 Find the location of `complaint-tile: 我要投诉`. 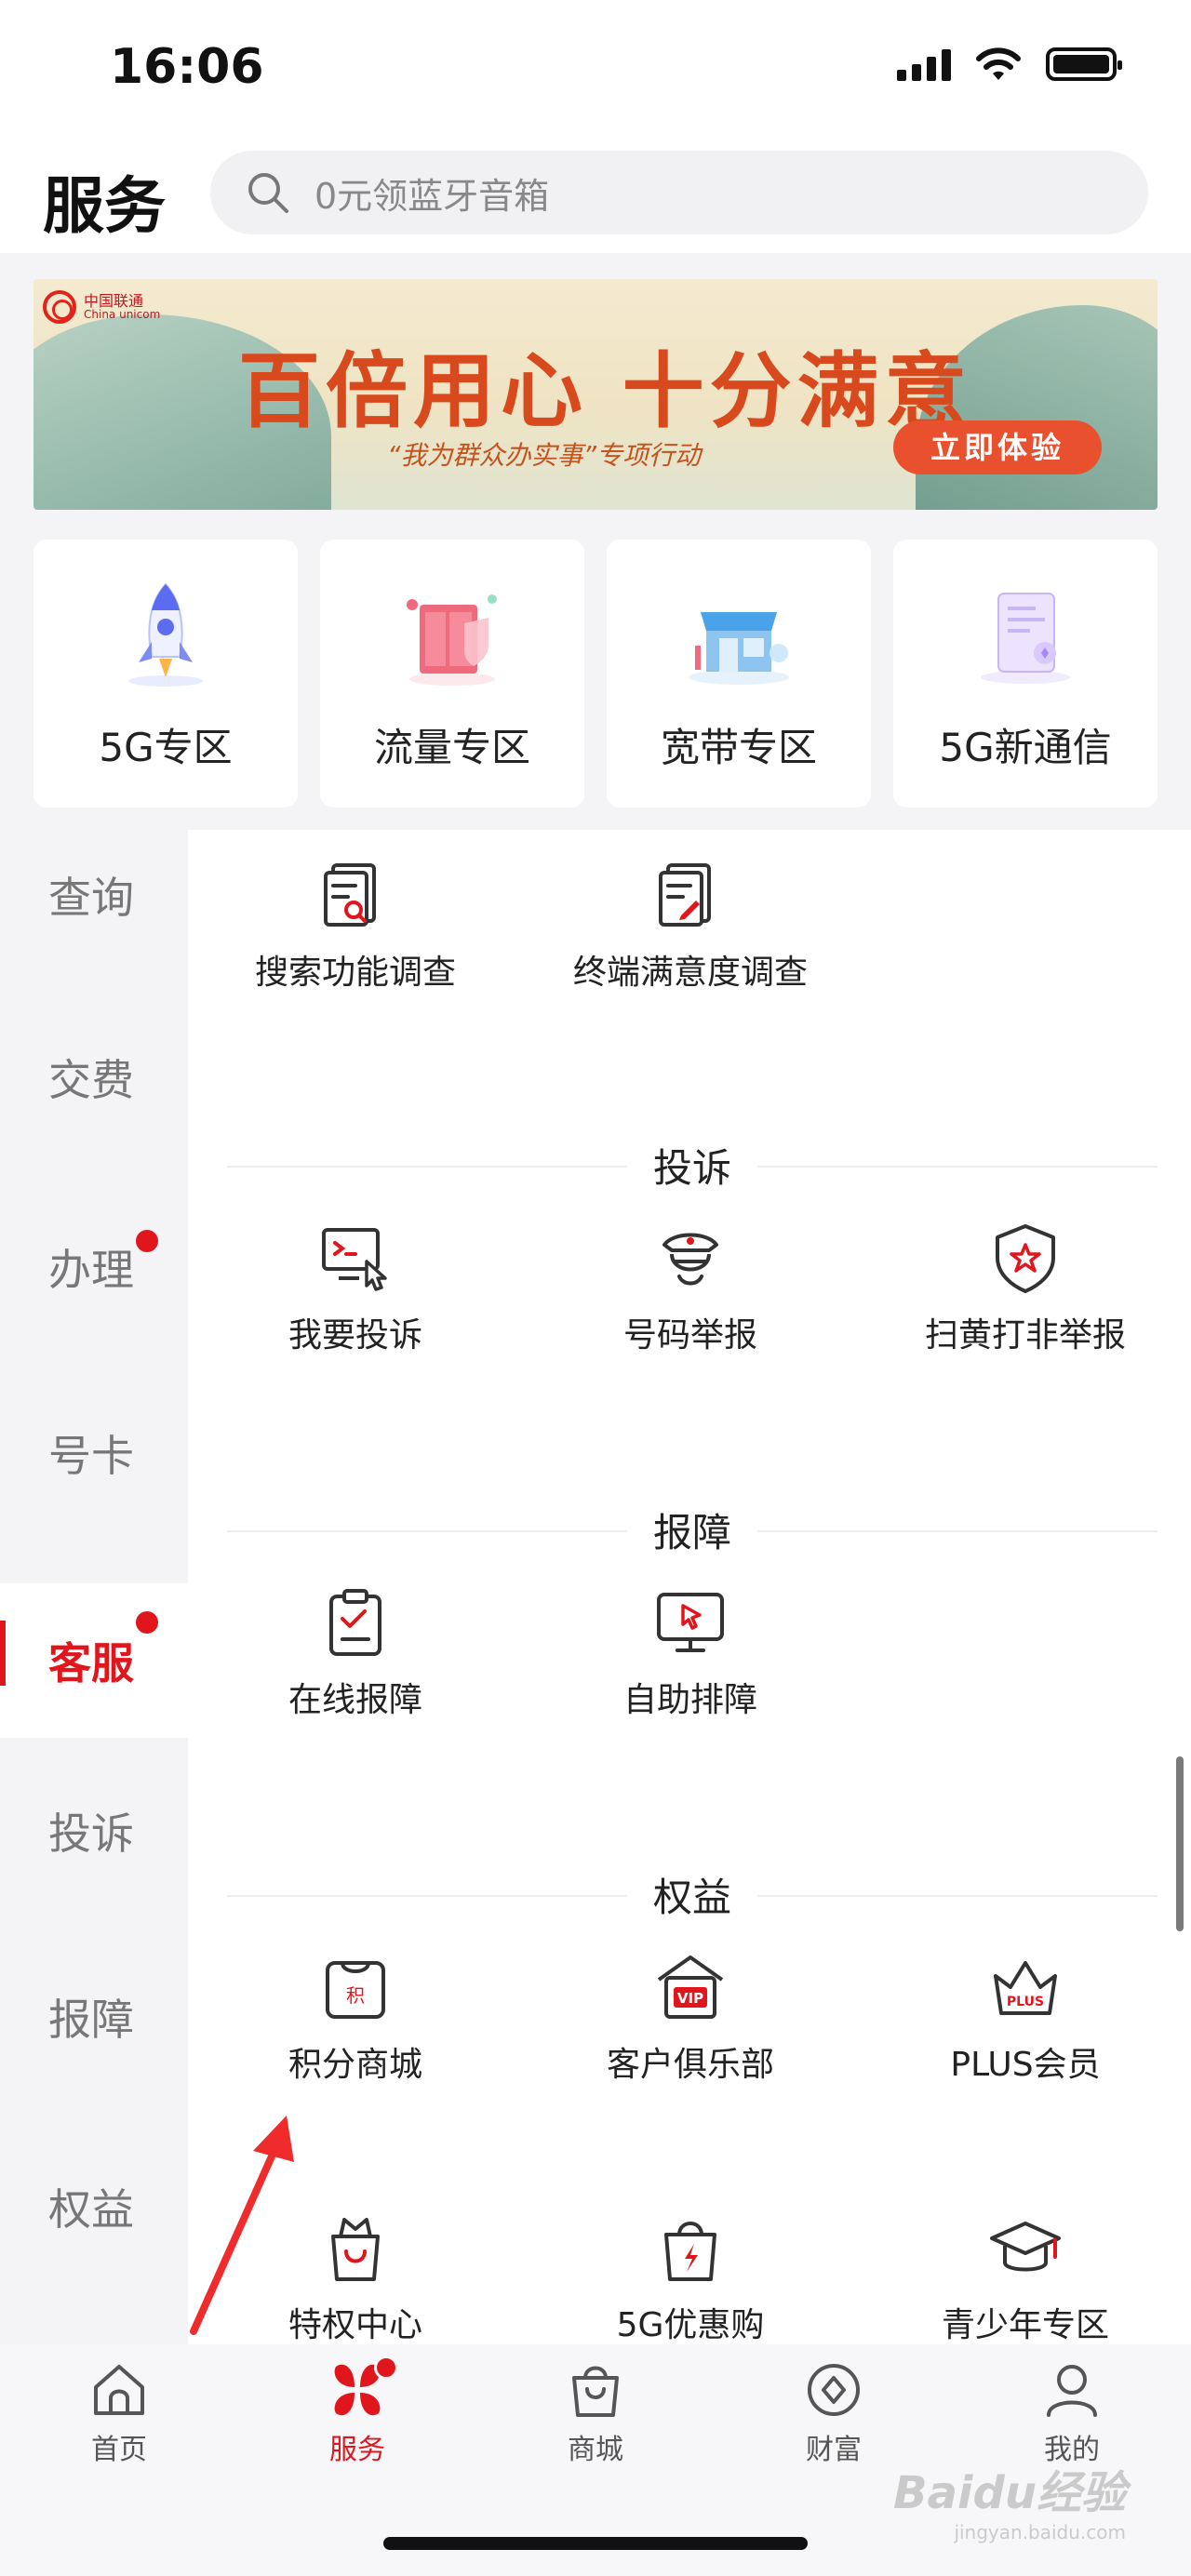

complaint-tile: 我要投诉 is located at coordinates (355, 1295).